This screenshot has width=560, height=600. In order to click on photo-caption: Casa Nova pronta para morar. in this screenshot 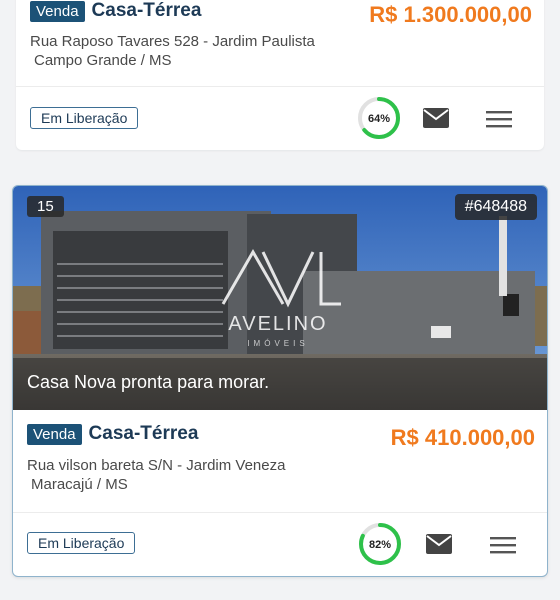, I will do `click(148, 382)`.